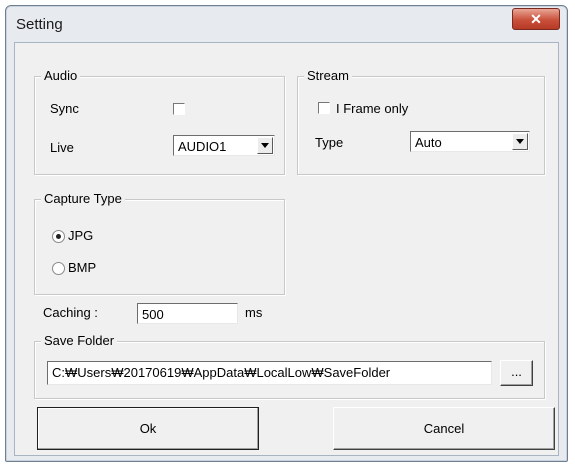 Image resolution: width=575 pixels, height=465 pixels. What do you see at coordinates (328, 75) in the screenshot?
I see `stream-group-legend: Stream` at bounding box center [328, 75].